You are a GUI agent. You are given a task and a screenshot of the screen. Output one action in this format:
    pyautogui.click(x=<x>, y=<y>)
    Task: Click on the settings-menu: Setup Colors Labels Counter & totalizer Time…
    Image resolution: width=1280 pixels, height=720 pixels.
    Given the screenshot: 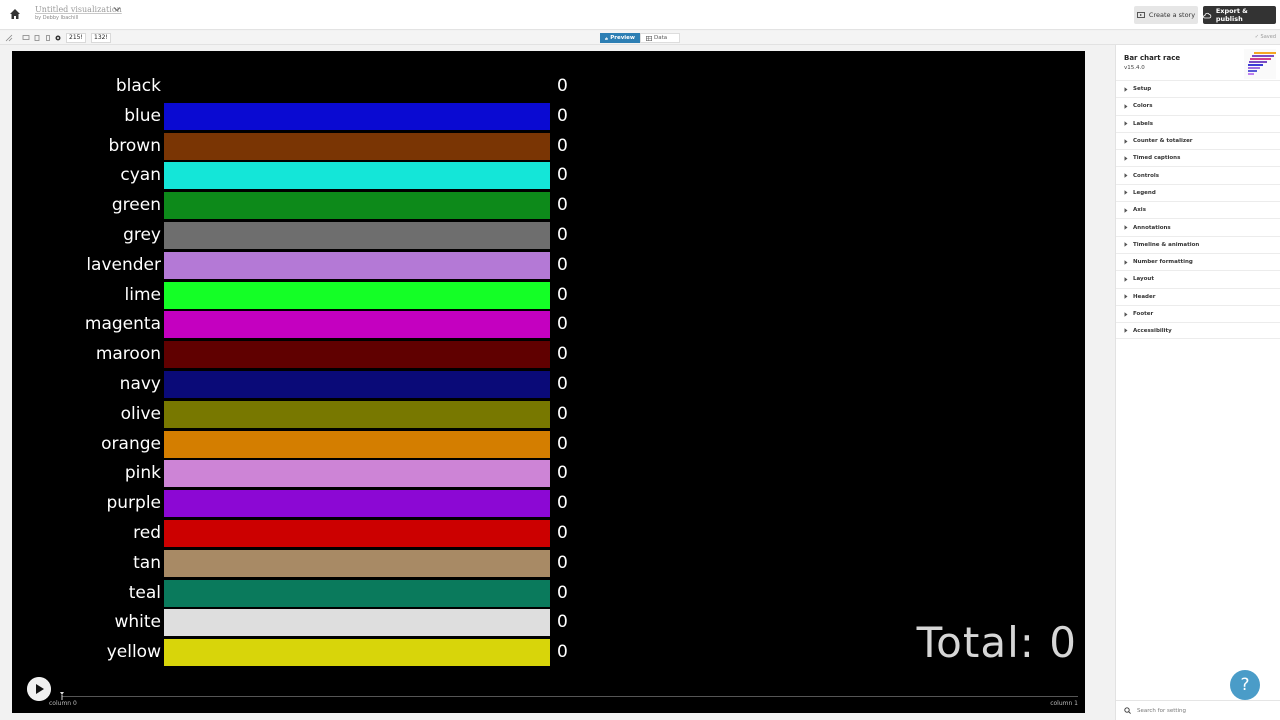 What is the action you would take?
    pyautogui.click(x=1198, y=210)
    